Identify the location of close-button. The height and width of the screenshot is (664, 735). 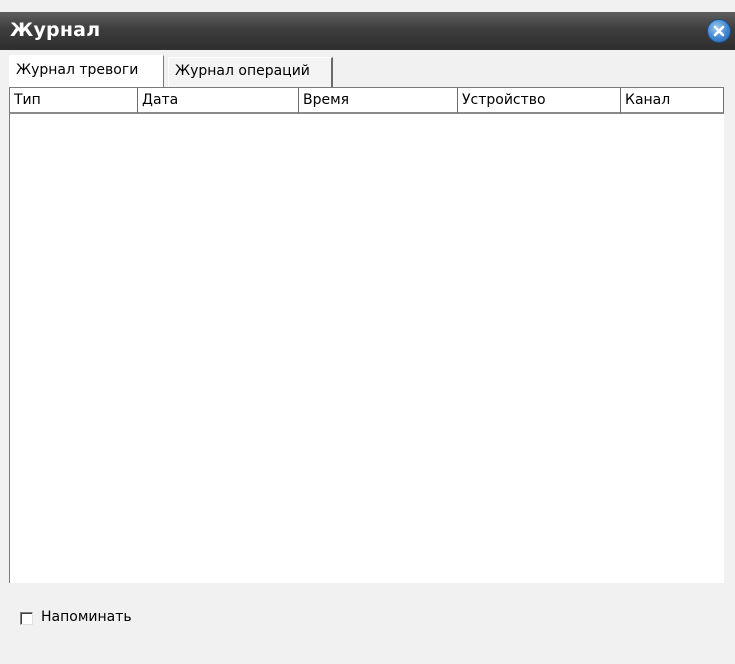
(719, 31).